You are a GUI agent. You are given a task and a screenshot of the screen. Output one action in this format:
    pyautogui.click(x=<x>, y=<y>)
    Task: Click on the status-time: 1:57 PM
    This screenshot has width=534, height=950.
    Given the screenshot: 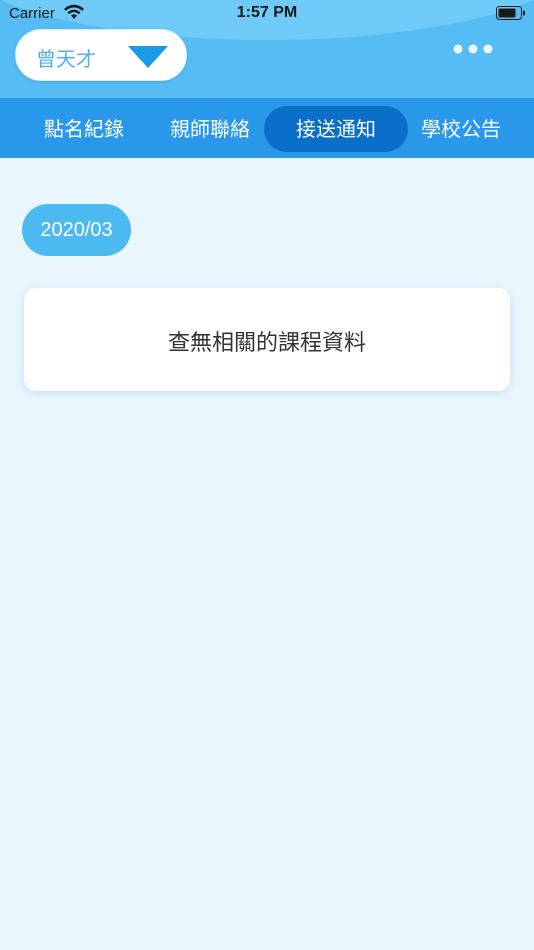 What is the action you would take?
    pyautogui.click(x=267, y=12)
    